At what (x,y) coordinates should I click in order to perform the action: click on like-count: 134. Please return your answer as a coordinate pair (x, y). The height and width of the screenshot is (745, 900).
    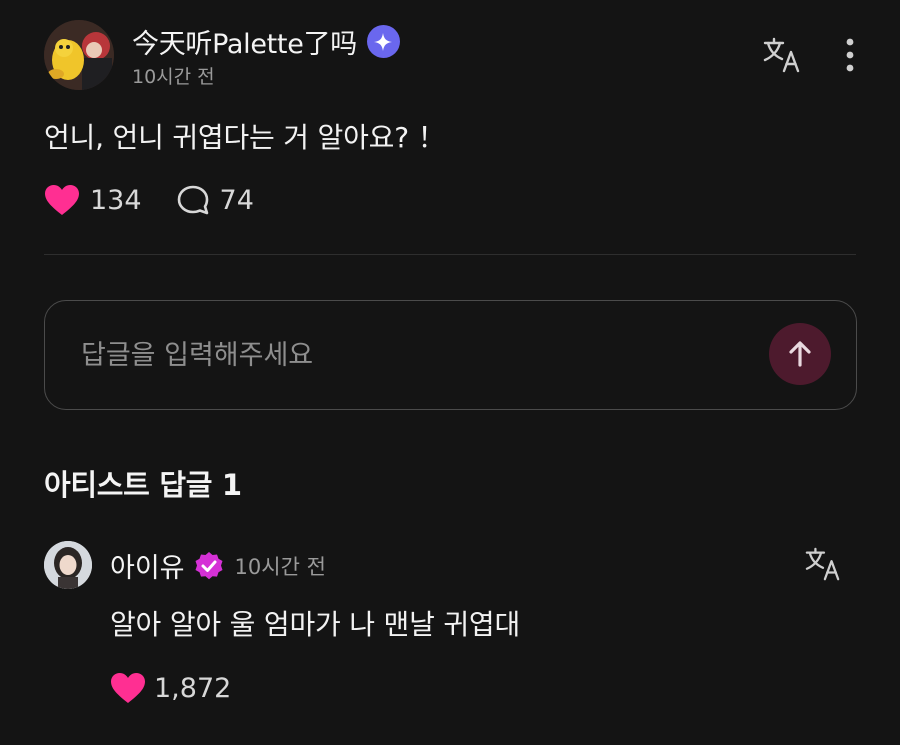
    Looking at the image, I should click on (116, 200).